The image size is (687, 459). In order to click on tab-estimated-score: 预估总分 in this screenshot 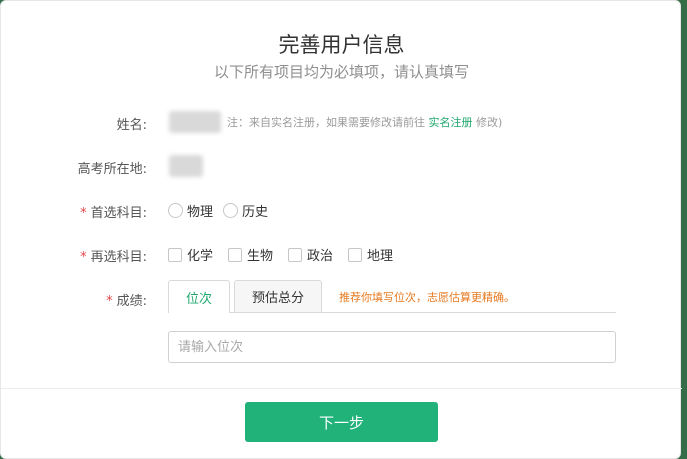, I will do `click(278, 296)`.